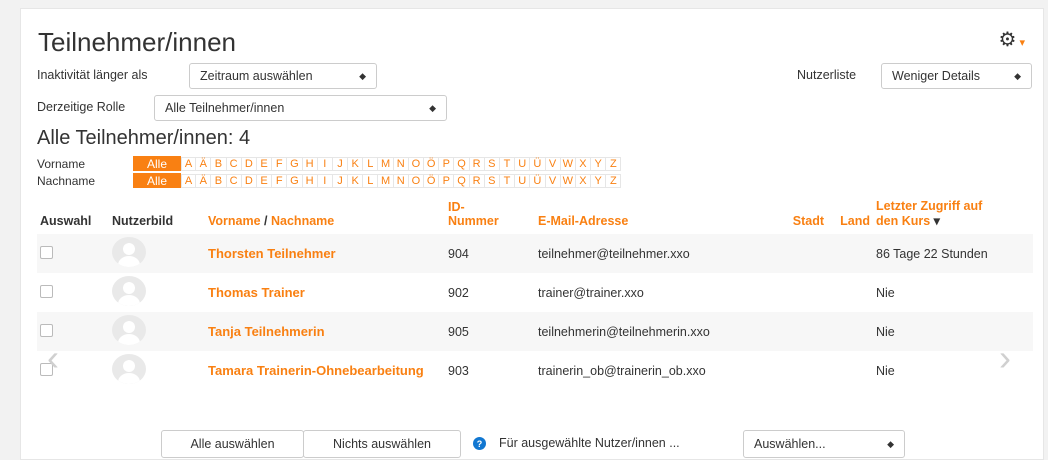  What do you see at coordinates (953, 216) in the screenshot?
I see `sort-last-access-link: Letzter Zugriff auf den Kurs ▾` at bounding box center [953, 216].